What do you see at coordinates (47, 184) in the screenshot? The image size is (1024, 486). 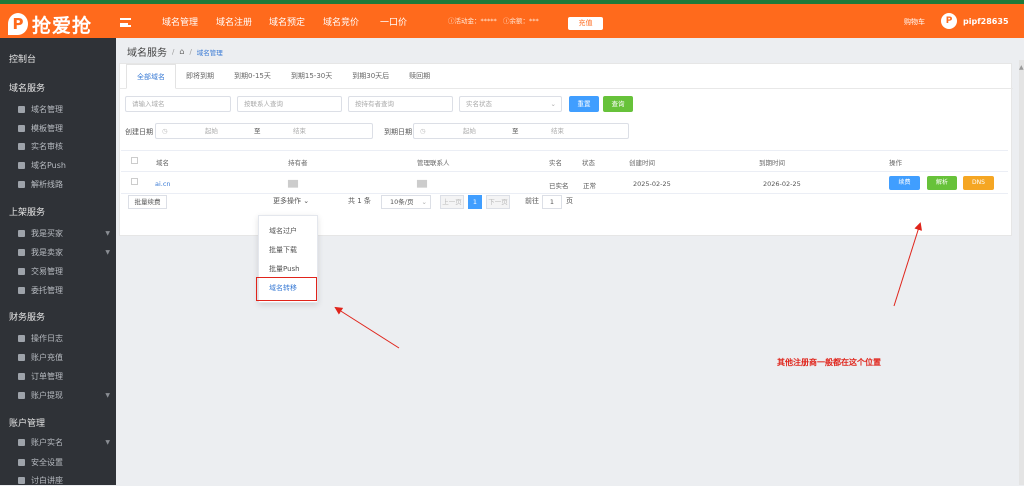 I see `sidebar-item-label: 解析线路` at bounding box center [47, 184].